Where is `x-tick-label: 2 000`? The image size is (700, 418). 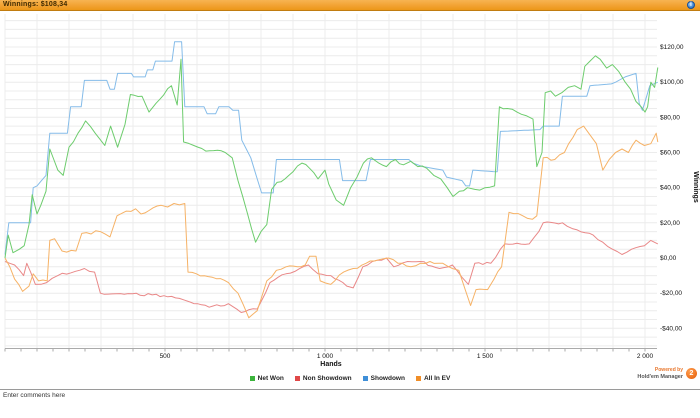 x-tick-label: 2 000 is located at coordinates (645, 356).